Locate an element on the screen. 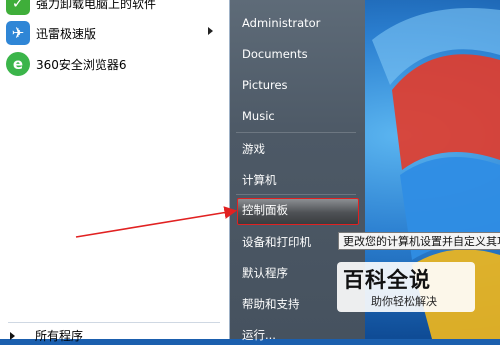 This screenshot has width=500, height=345. watermark-logo: 百科全说 助你轻松解决 is located at coordinates (406, 287).